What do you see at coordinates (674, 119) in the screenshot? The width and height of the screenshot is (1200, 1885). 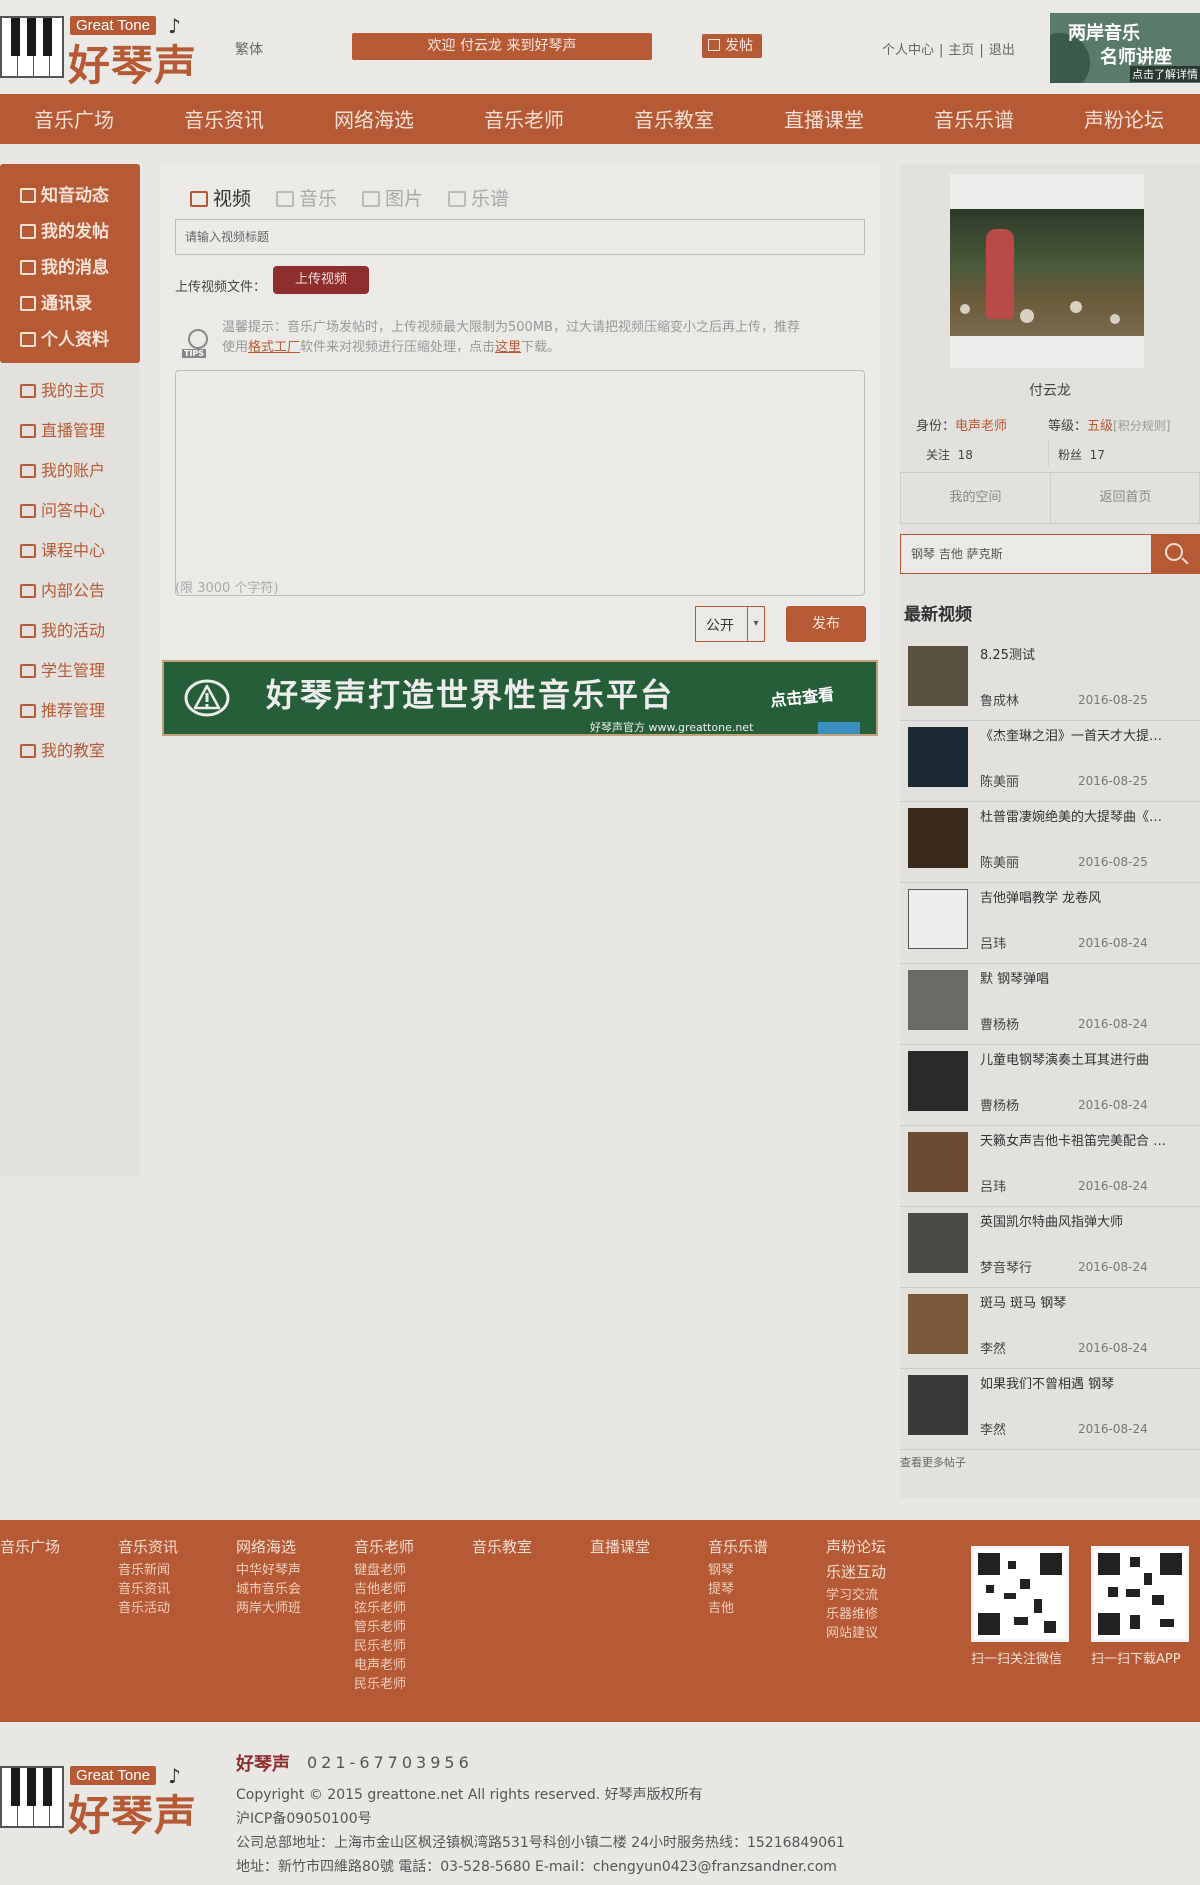 I see `nav-music-classroom: 音乐教室` at bounding box center [674, 119].